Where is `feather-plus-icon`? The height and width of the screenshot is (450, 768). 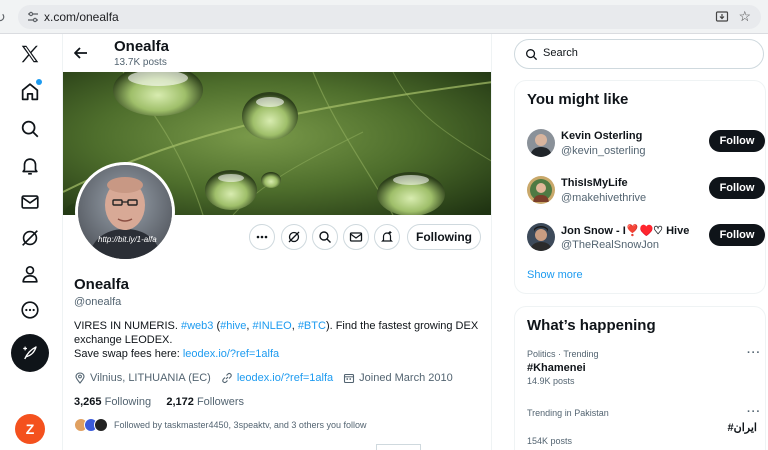
feather-plus-icon is located at coordinates (30, 353).